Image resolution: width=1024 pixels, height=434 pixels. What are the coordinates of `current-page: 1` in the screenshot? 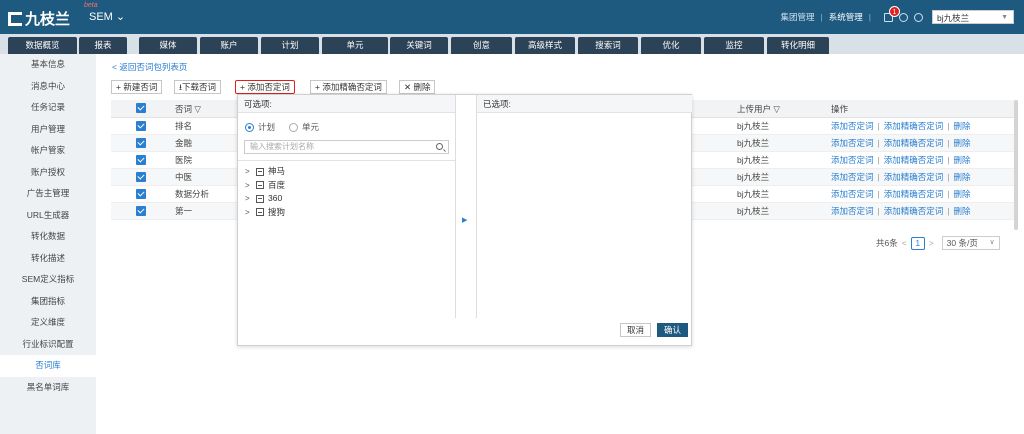 It's located at (917, 243).